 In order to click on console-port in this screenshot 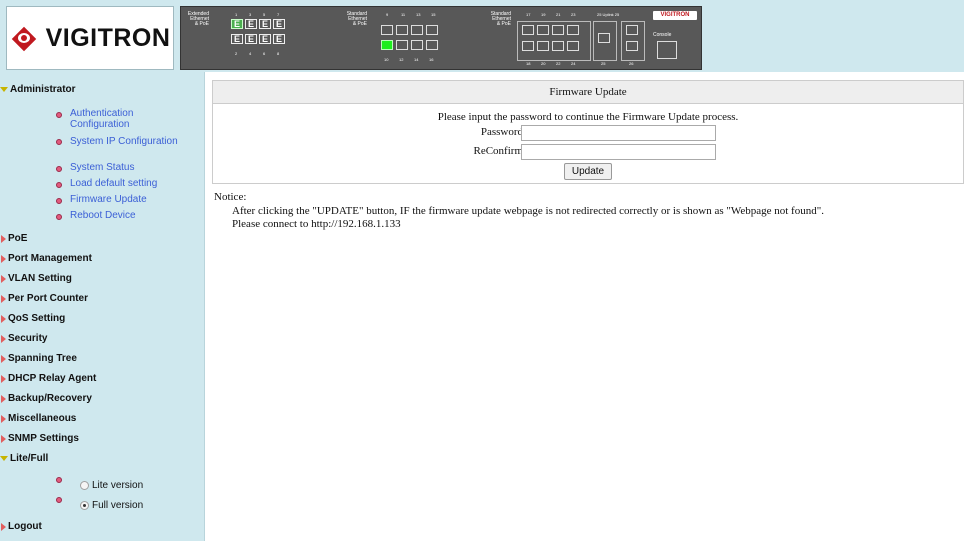, I will do `click(667, 50)`.